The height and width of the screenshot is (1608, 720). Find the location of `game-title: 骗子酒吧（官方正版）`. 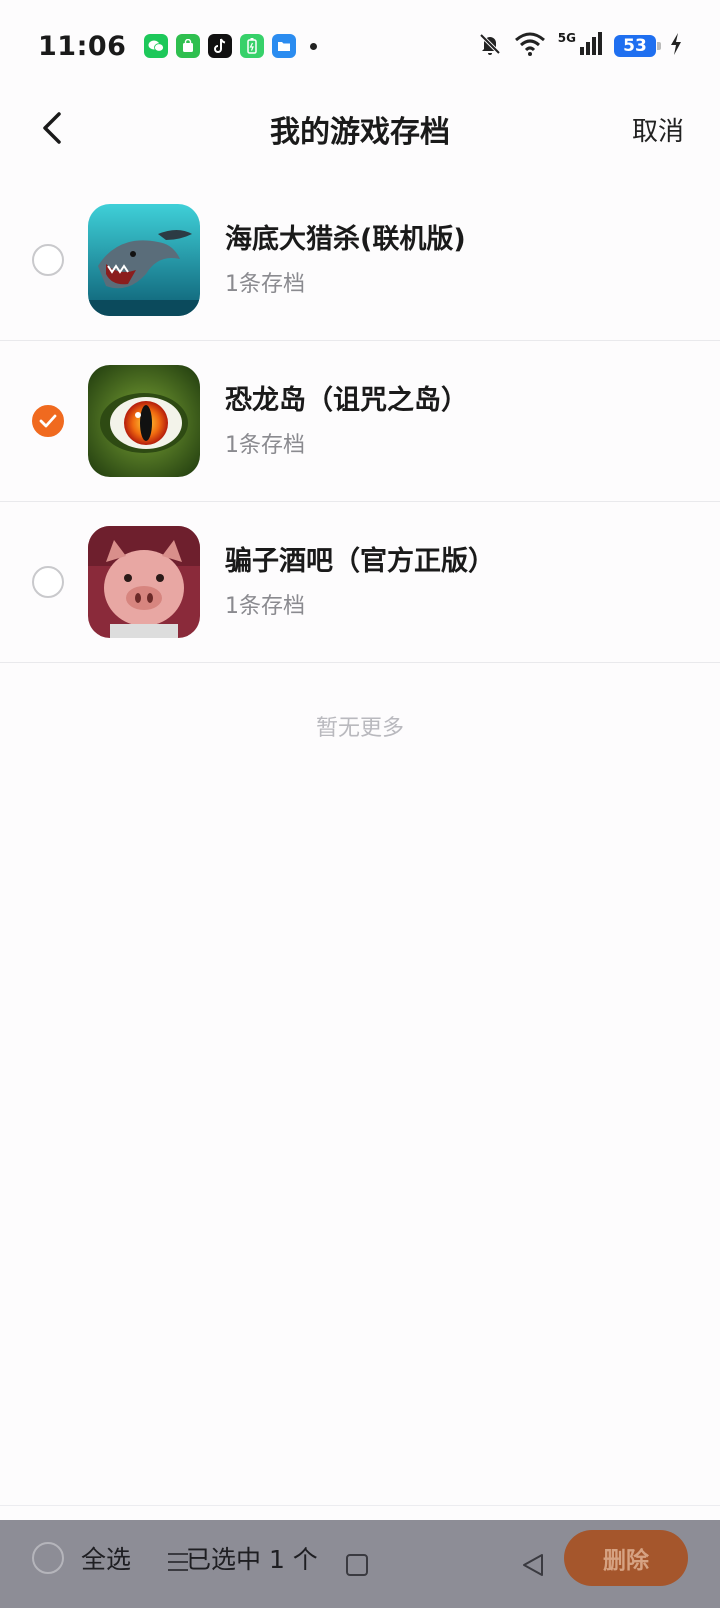

game-title: 骗子酒吧（官方正版） is located at coordinates (360, 561).